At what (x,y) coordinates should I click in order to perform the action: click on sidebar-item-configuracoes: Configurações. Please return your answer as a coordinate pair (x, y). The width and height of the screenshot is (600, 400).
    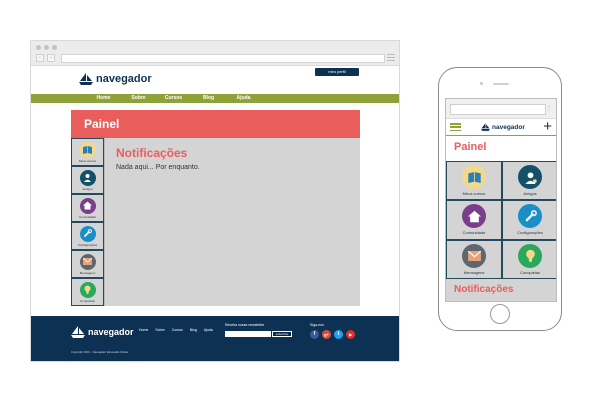
    Looking at the image, I should click on (87, 236).